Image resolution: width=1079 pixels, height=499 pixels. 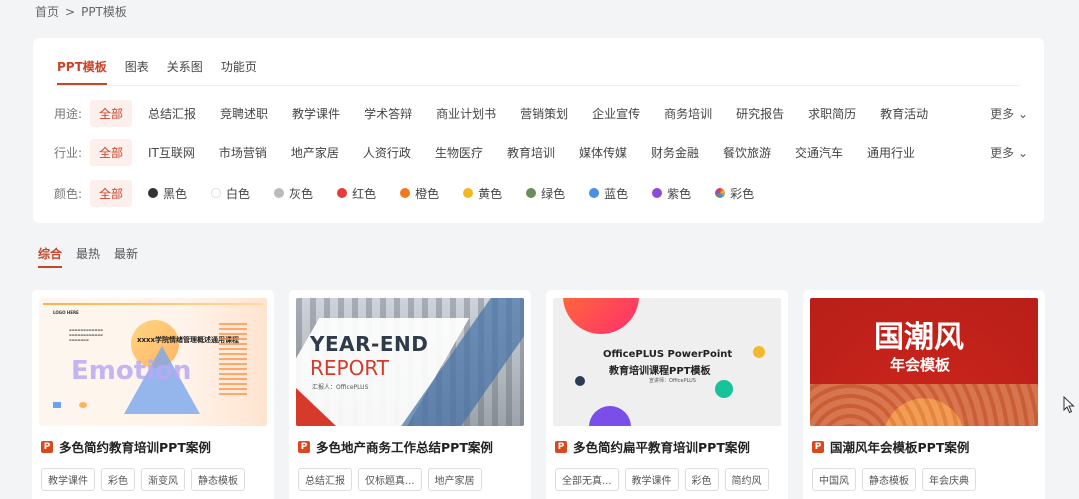 What do you see at coordinates (1009, 113) in the screenshot?
I see `usage-more-button: 更多 ⌄` at bounding box center [1009, 113].